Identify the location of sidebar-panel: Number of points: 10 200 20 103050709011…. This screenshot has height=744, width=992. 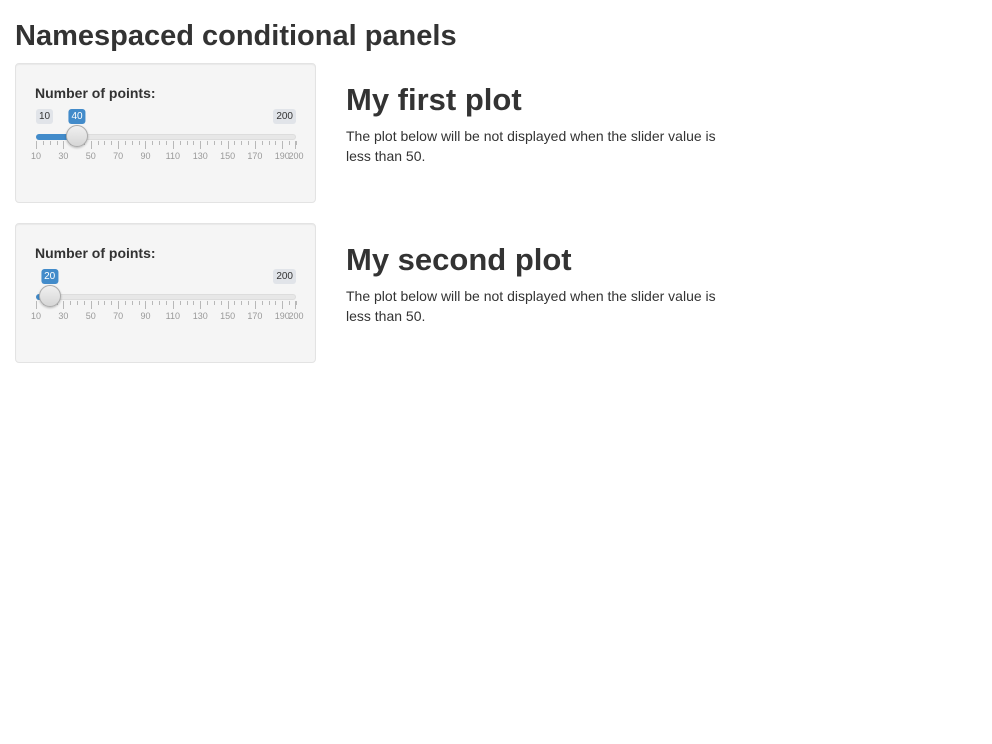
(165, 293).